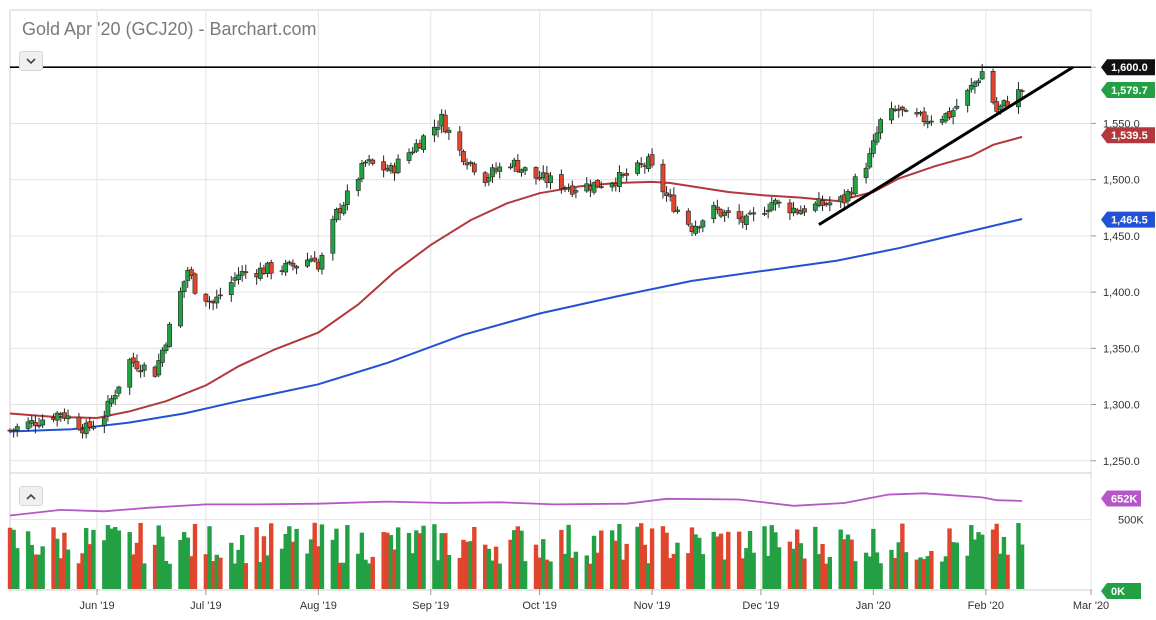  I want to click on price-badge-label: 1,539.5, so click(1129, 136).